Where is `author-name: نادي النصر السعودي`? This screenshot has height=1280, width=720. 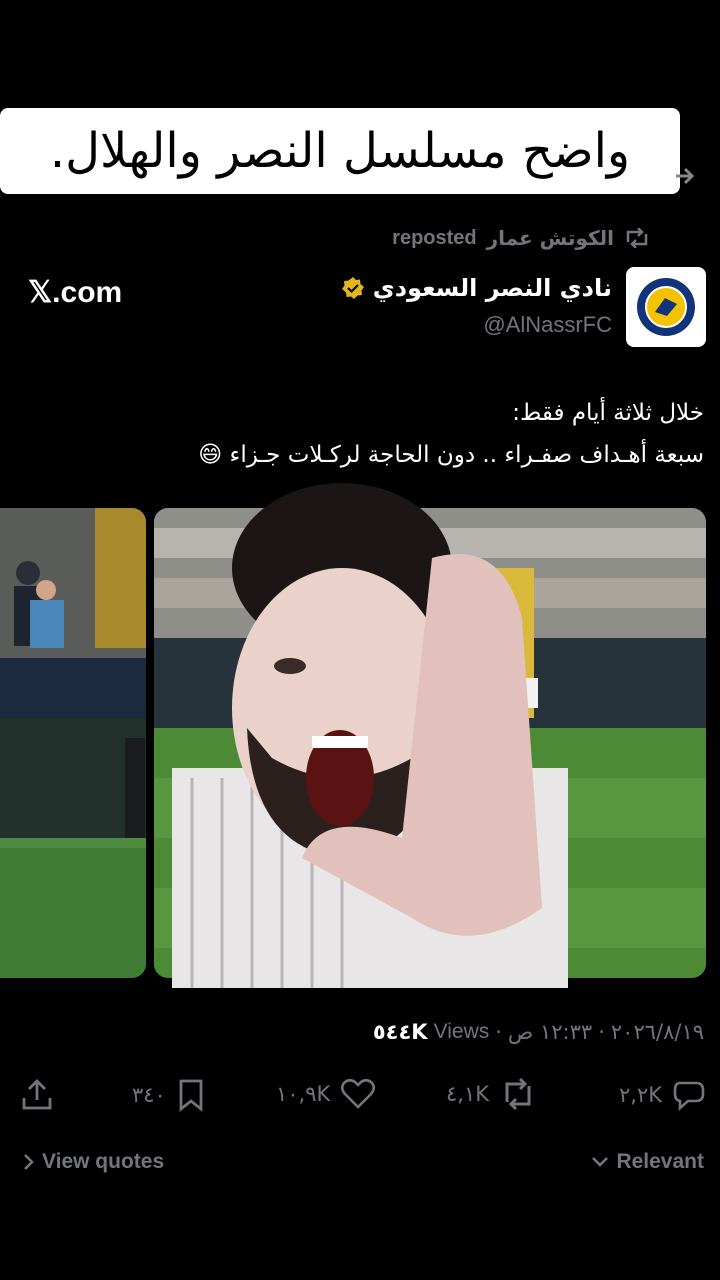 author-name: نادي النصر السعودي is located at coordinates (492, 288).